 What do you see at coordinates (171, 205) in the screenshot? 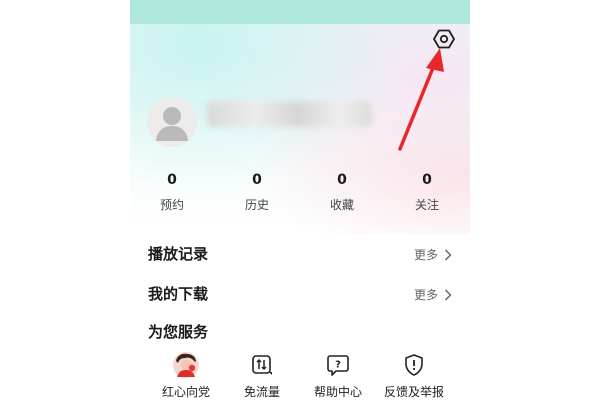
I see `stat-label: 预约` at bounding box center [171, 205].